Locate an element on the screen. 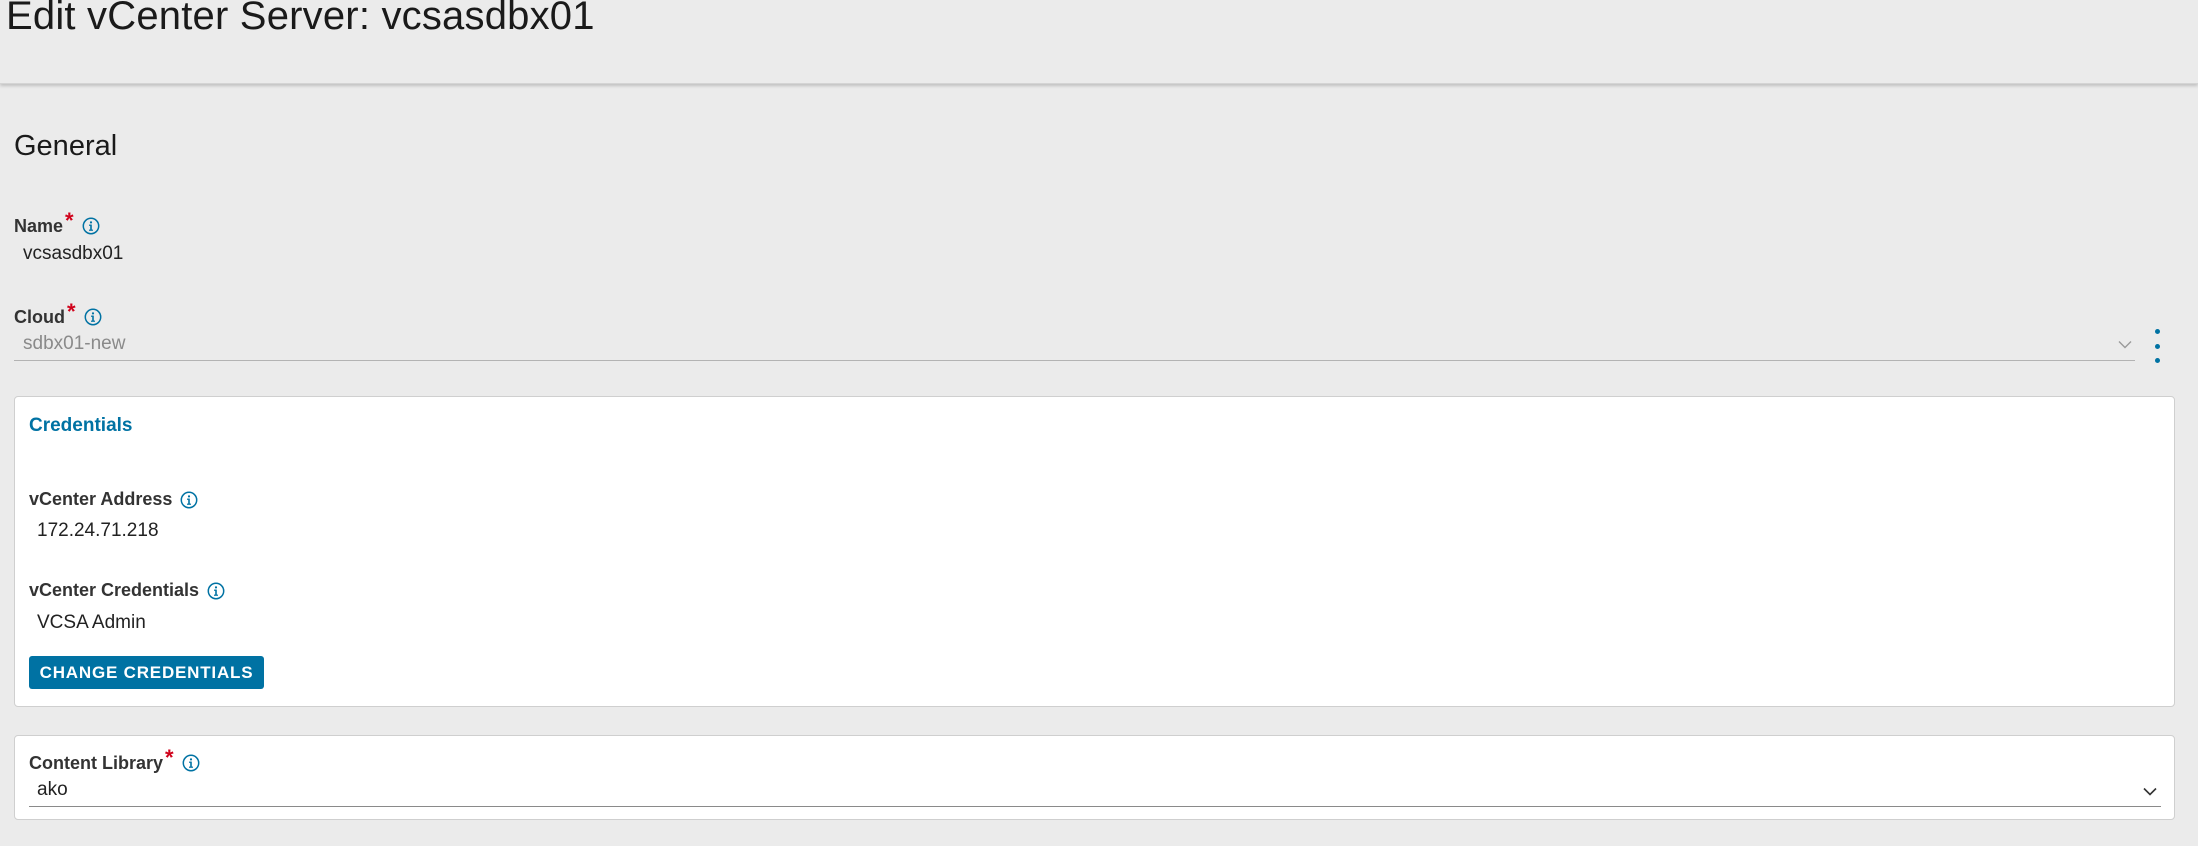  name-field-label: Name * is located at coordinates (57, 223).